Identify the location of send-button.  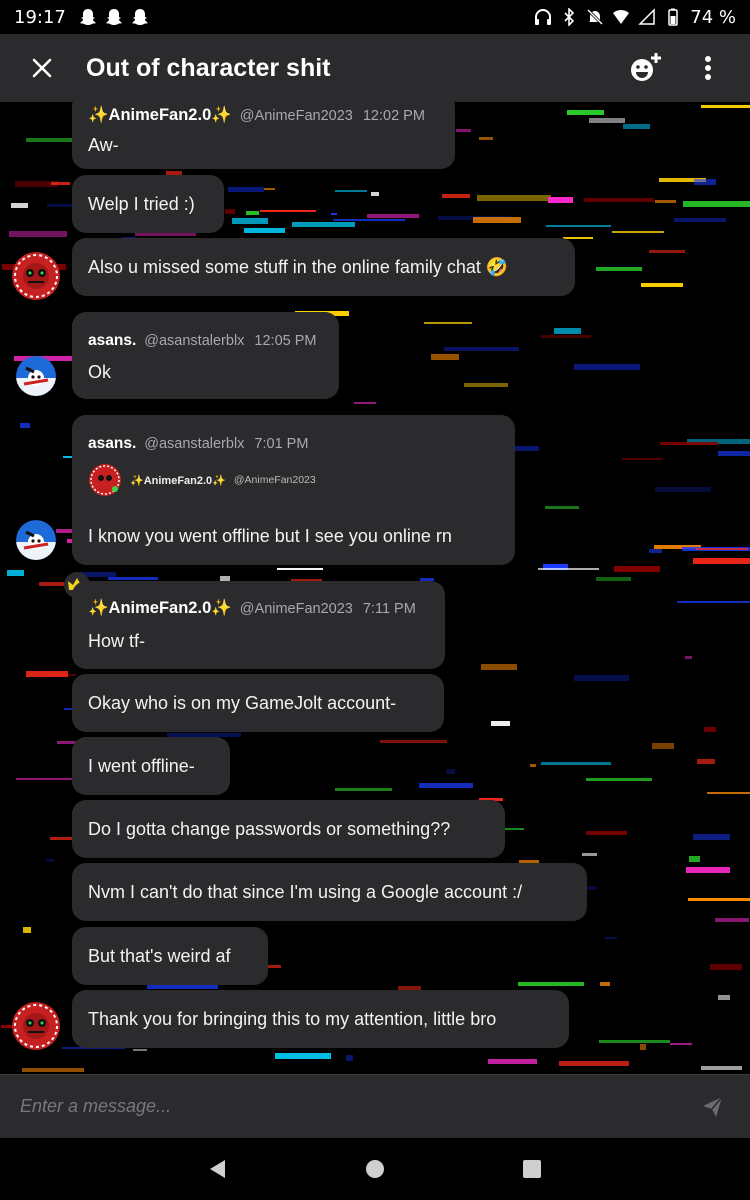
(712, 1107).